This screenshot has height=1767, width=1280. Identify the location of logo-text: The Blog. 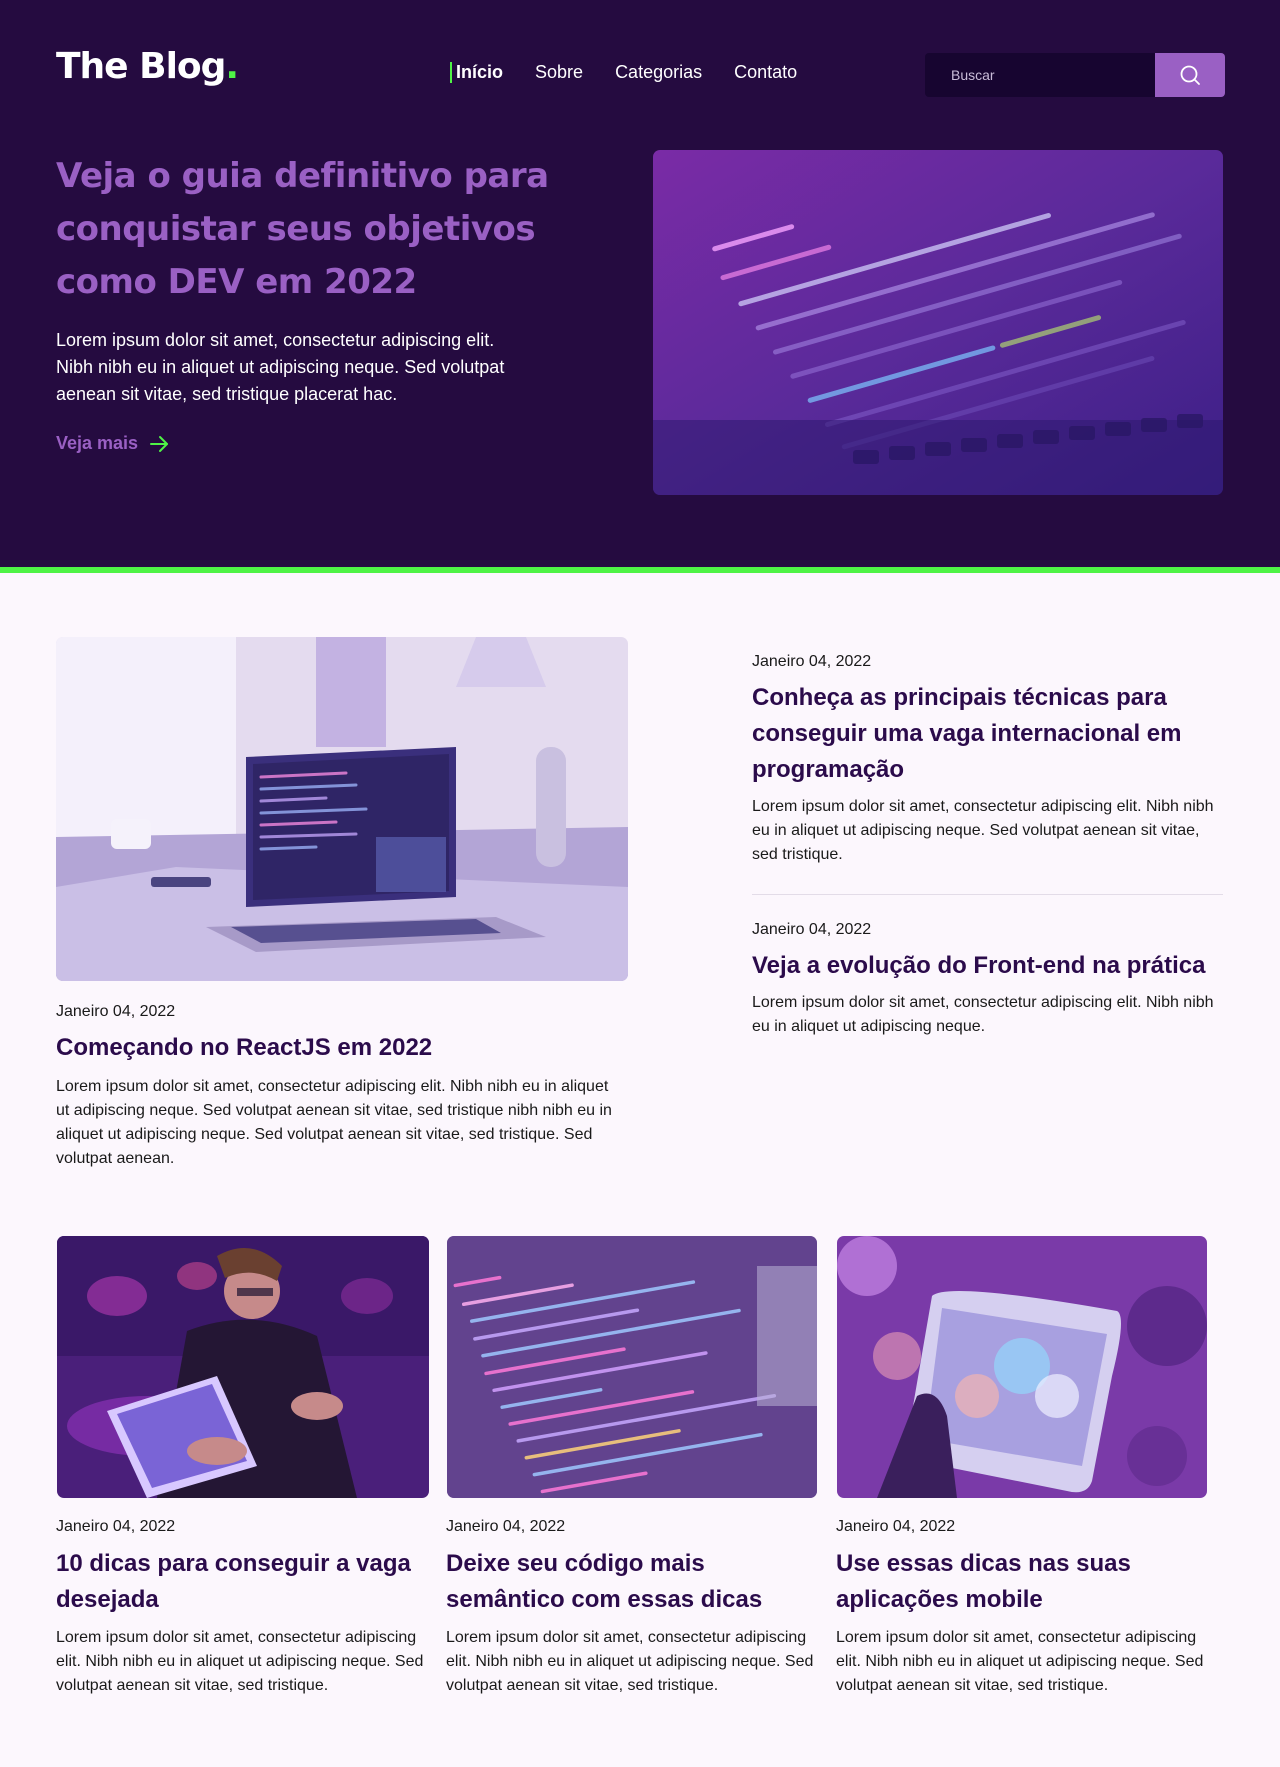
(141, 66).